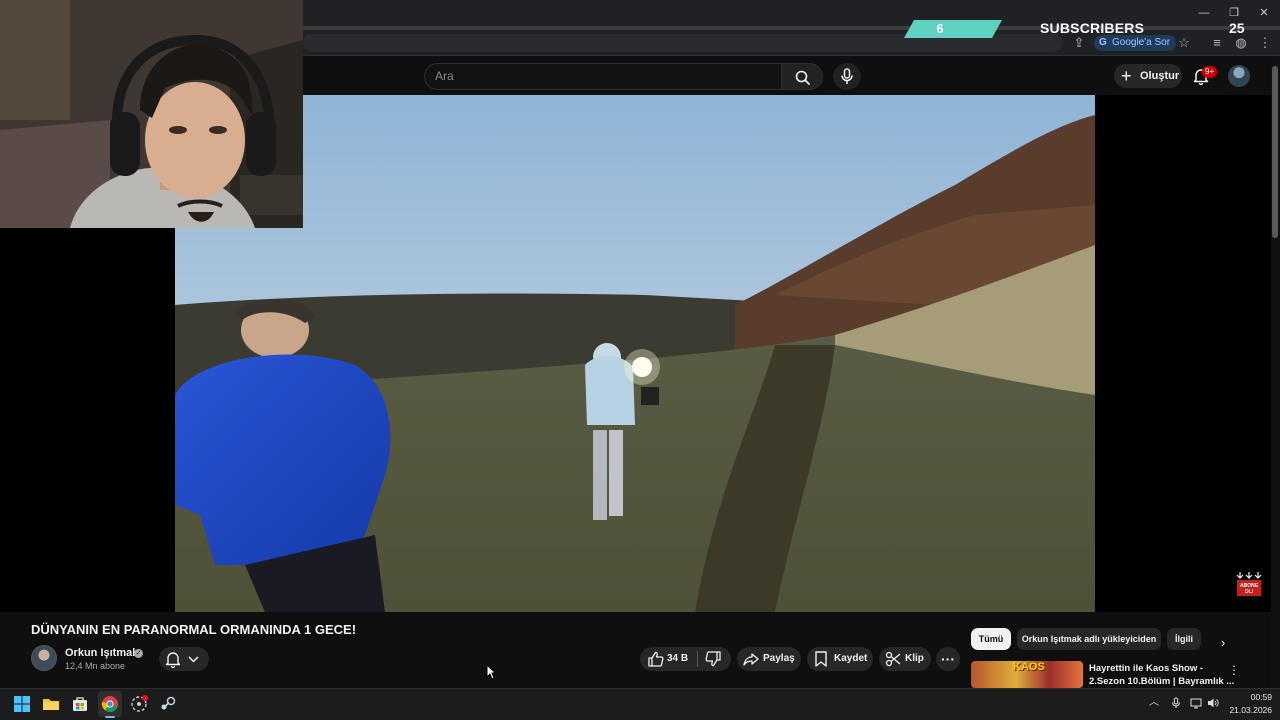 The width and height of the screenshot is (1280, 720). What do you see at coordinates (991, 639) in the screenshot?
I see `chip-all: Tümü` at bounding box center [991, 639].